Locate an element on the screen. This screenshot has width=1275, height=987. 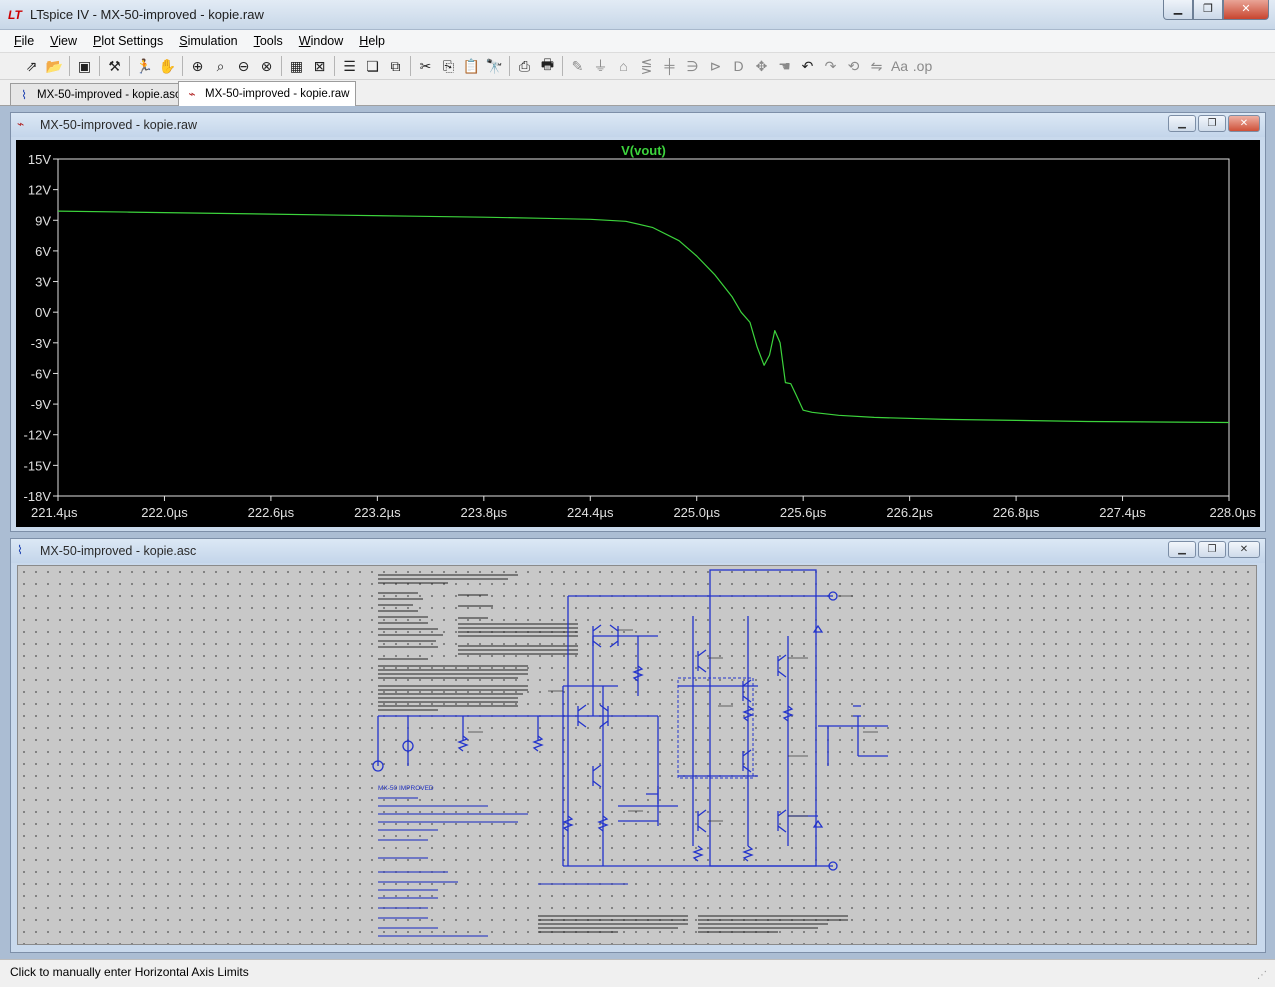
component-icon: D is located at coordinates (738, 66).